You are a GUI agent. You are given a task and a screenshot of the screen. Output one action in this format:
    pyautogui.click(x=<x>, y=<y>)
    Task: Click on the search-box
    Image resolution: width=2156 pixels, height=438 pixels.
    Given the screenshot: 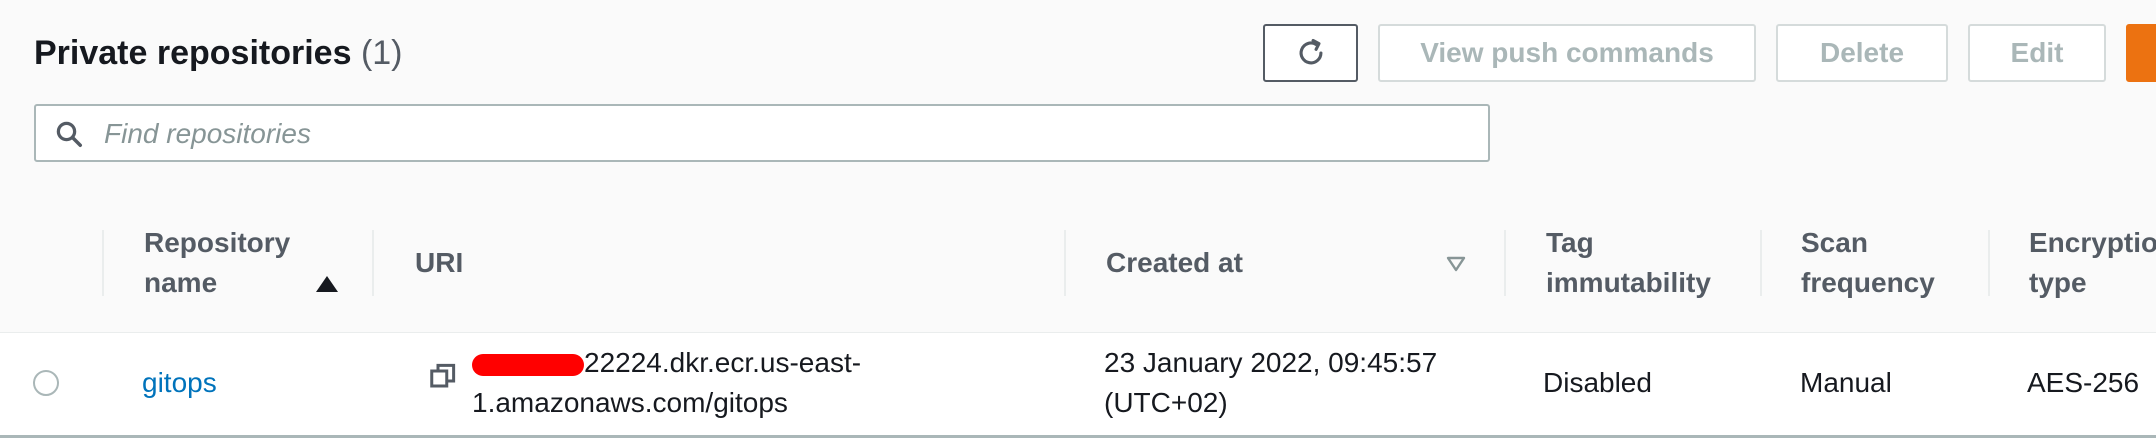 What is the action you would take?
    pyautogui.click(x=762, y=133)
    